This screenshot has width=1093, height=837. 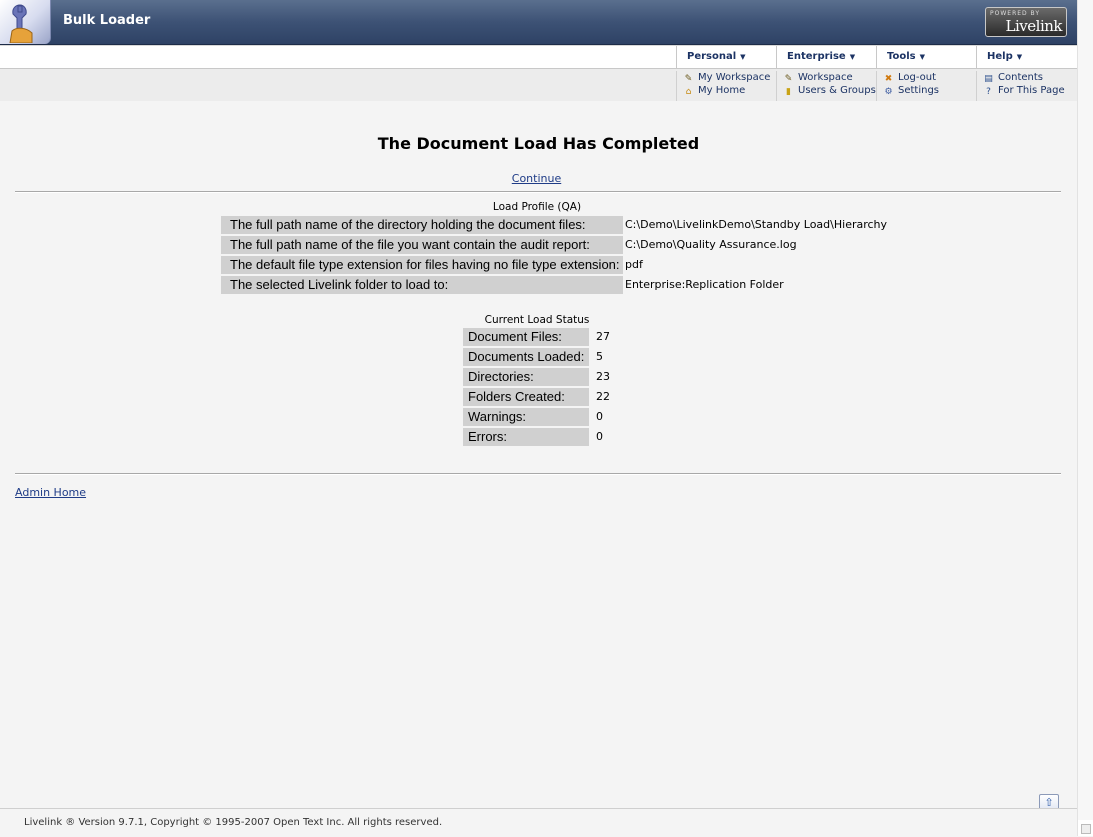 What do you see at coordinates (919, 90) in the screenshot?
I see `settings-label: Settings` at bounding box center [919, 90].